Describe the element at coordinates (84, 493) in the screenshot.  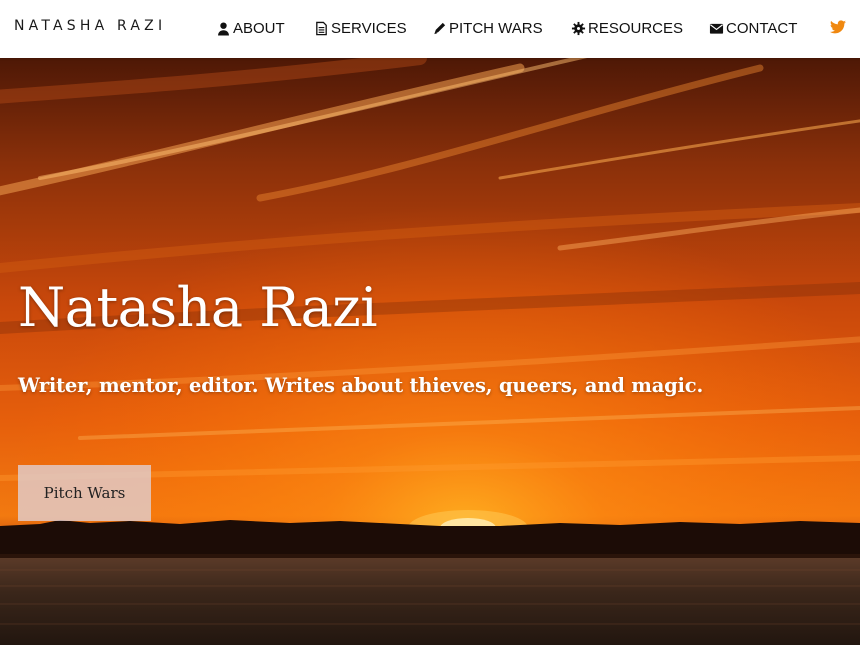
I see `pitch-wars-button: Pitch Wars` at that location.